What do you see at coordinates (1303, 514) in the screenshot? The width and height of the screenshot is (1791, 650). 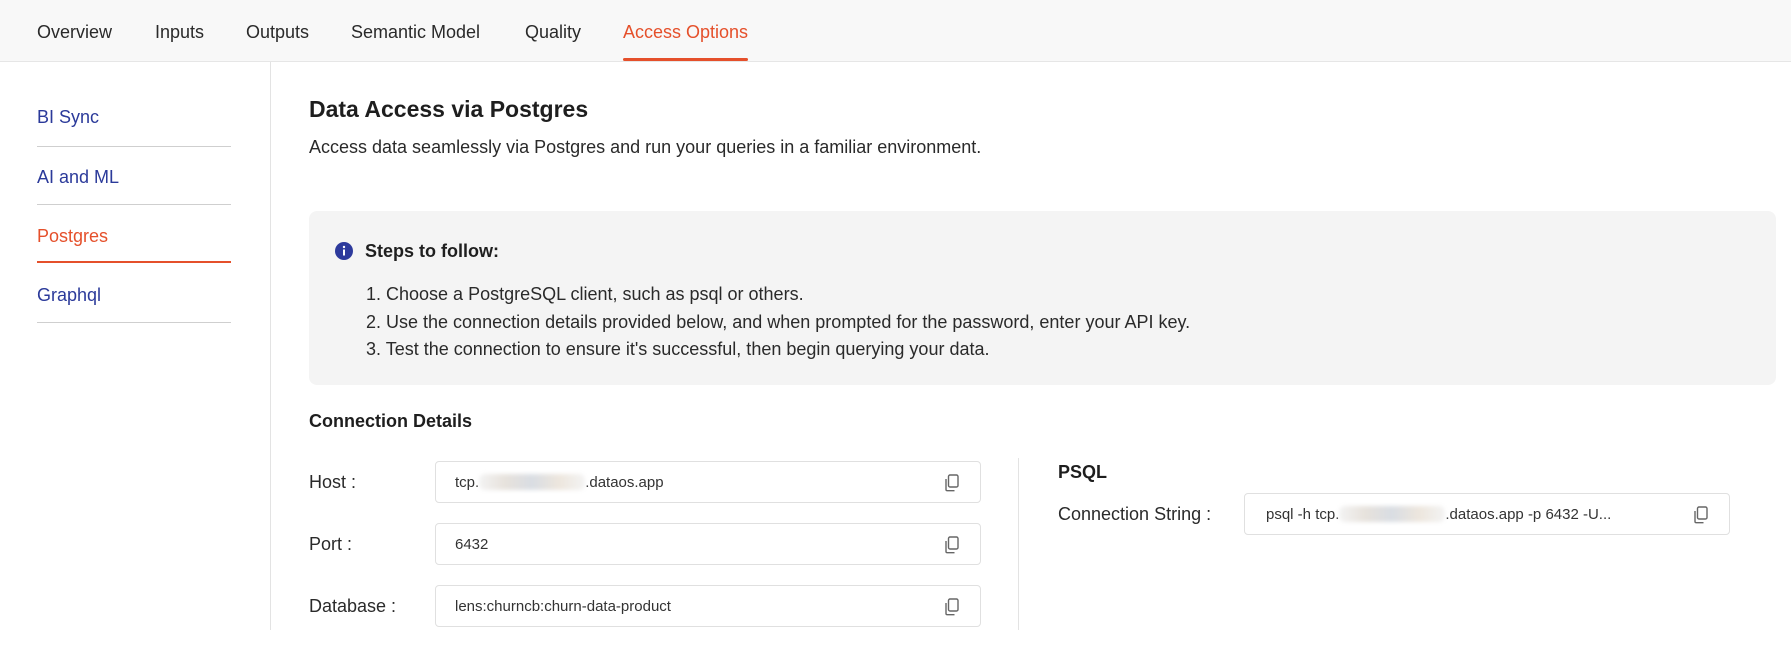 I see `connection-string-prefix: psql -h tcp.` at bounding box center [1303, 514].